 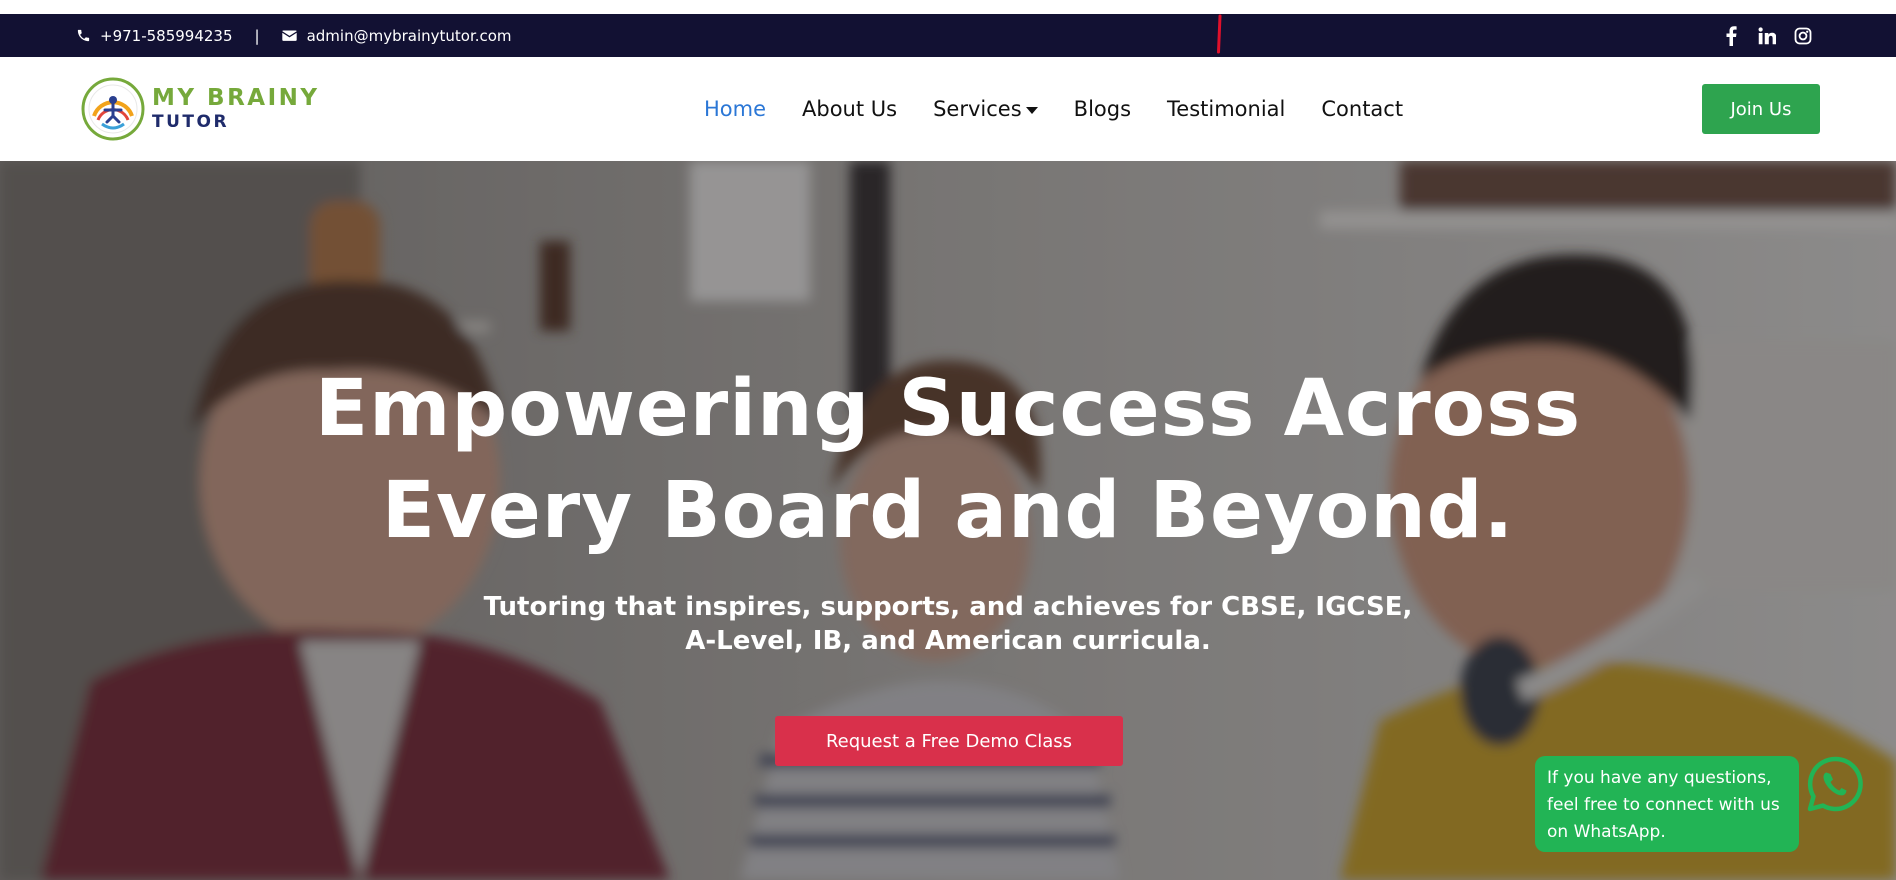 I want to click on social-links, so click(x=1767, y=35).